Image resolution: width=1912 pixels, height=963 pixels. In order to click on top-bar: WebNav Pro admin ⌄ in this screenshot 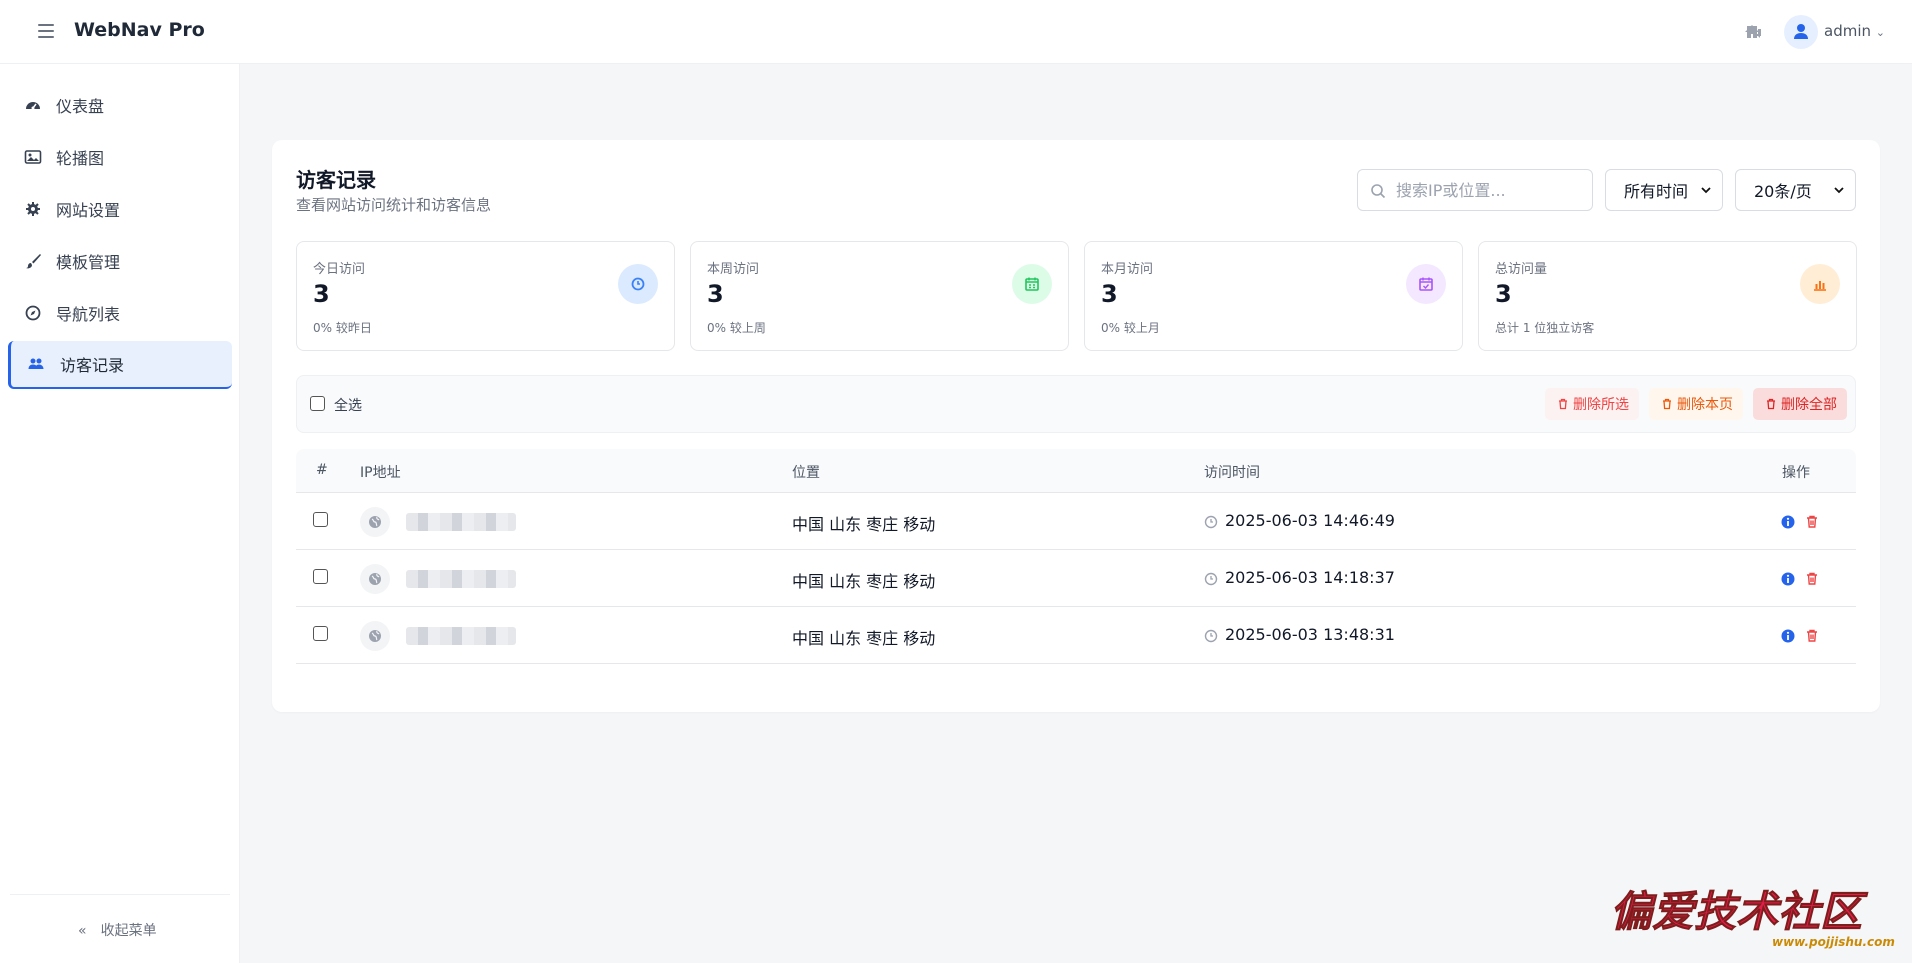, I will do `click(956, 32)`.